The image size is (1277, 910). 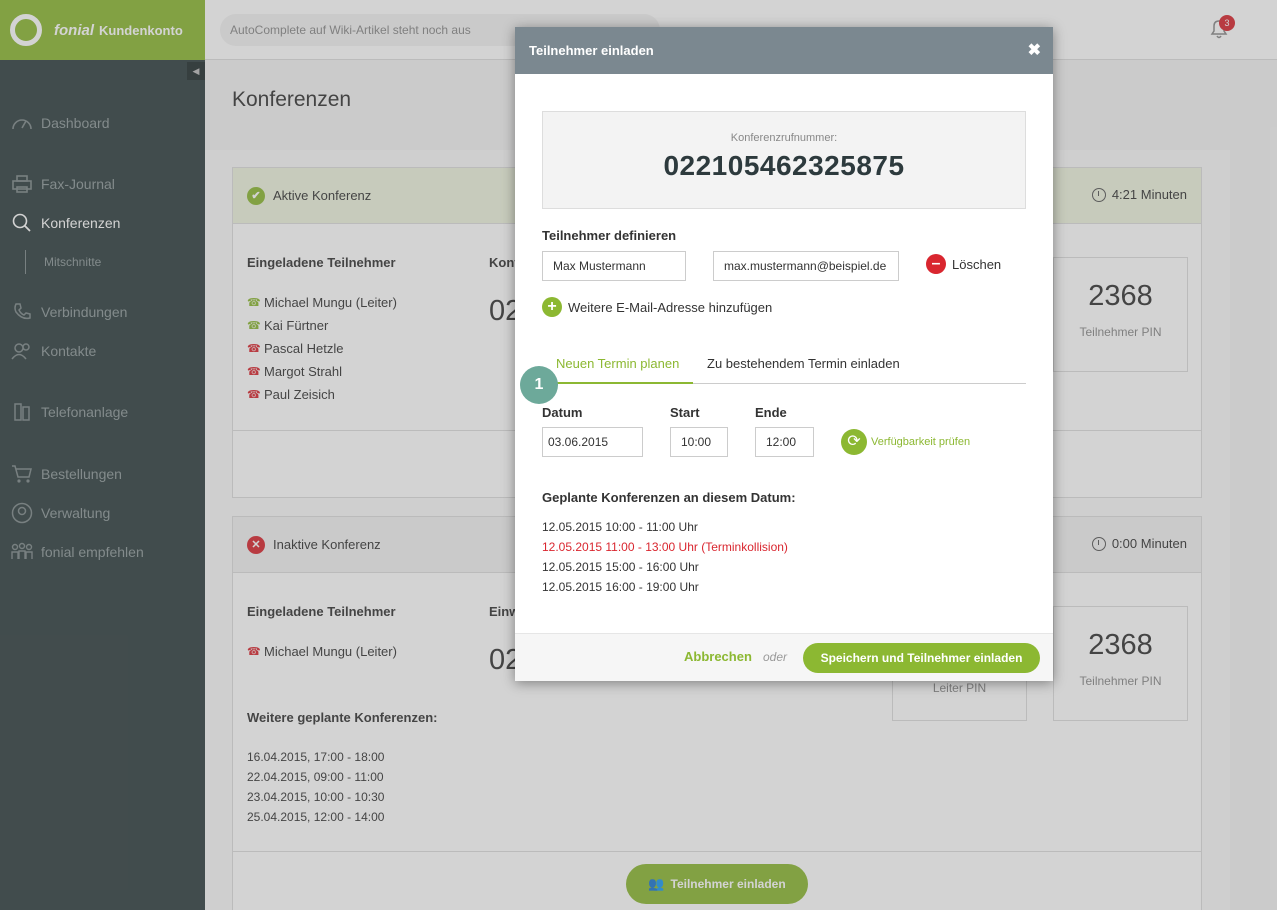 I want to click on check-availability-button: ⟳ Verfügbarkeit prüfen, so click(x=905, y=442).